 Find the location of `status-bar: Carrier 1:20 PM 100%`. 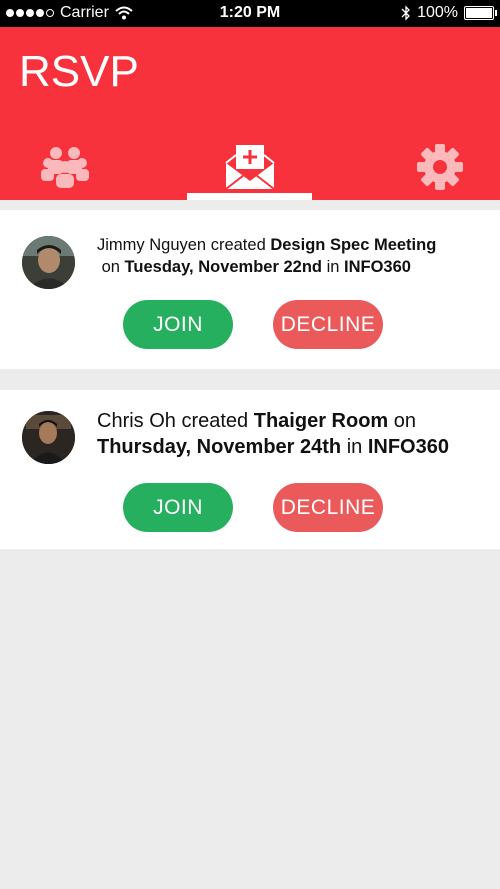

status-bar: Carrier 1:20 PM 100% is located at coordinates (250, 13).